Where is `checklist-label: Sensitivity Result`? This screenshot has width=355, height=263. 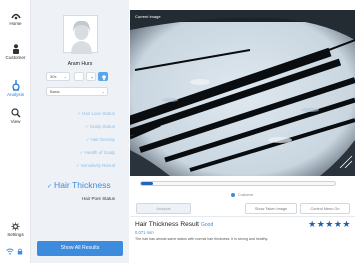 checklist-label: Sensitivity Result is located at coordinates (97, 165).